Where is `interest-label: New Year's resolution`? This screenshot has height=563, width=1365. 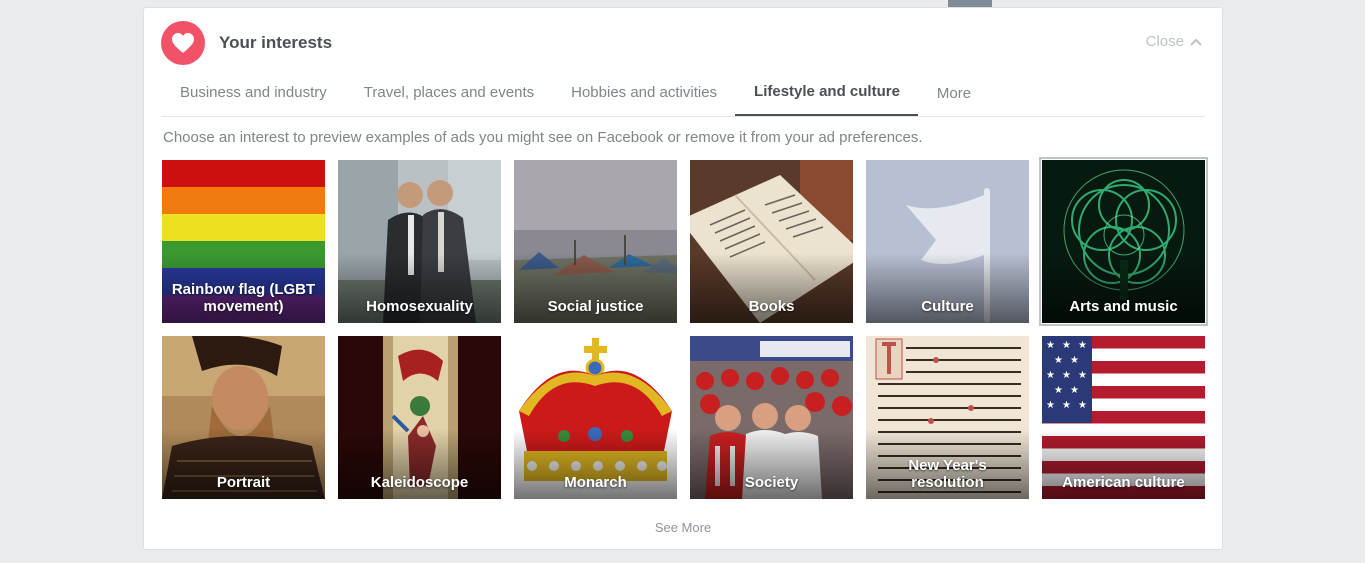 interest-label: New Year's resolution is located at coordinates (947, 474).